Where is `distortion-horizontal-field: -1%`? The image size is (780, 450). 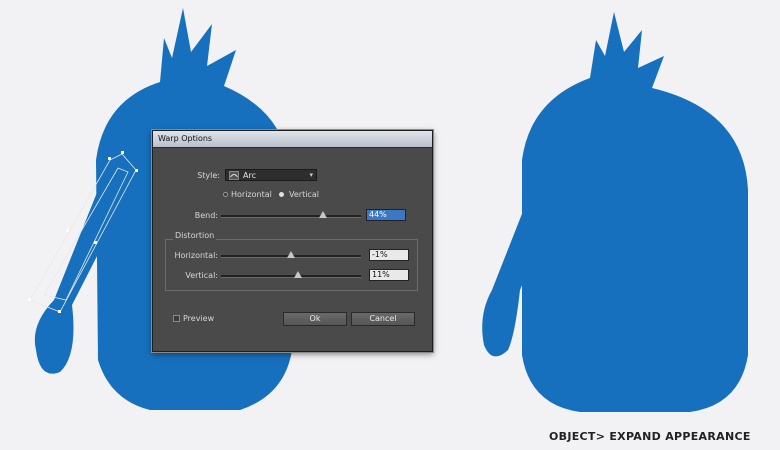
distortion-horizontal-field: -1% is located at coordinates (389, 255).